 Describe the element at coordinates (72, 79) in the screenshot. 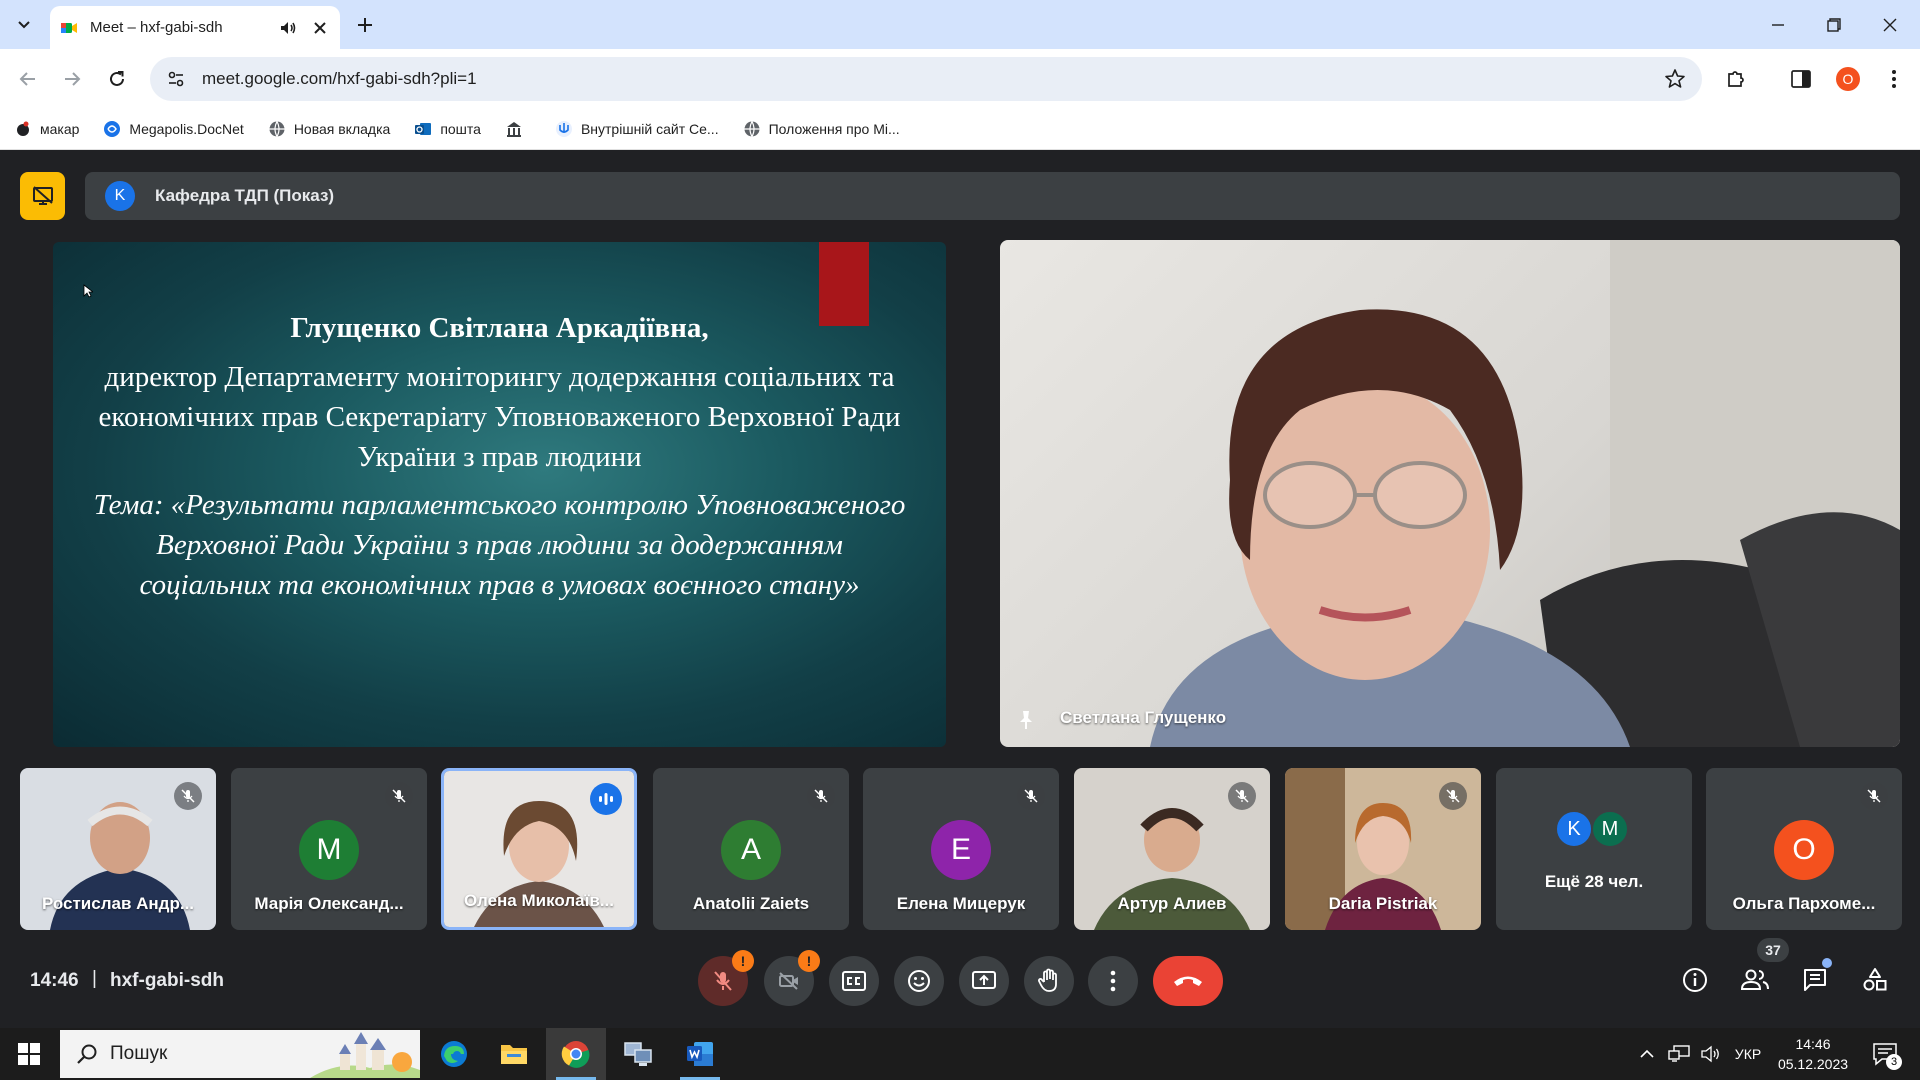

I see `forward-button` at that location.